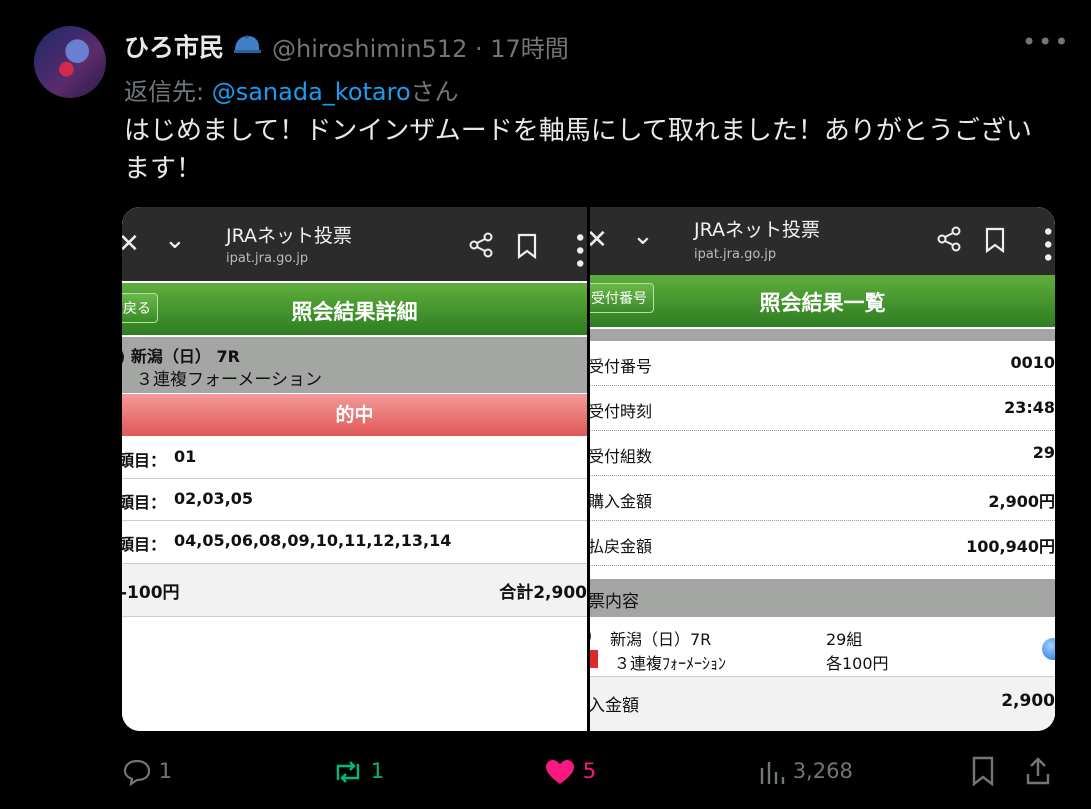  I want to click on race-info: ) 新潟（日） 7R ３連複フォーメーション, so click(354, 365).